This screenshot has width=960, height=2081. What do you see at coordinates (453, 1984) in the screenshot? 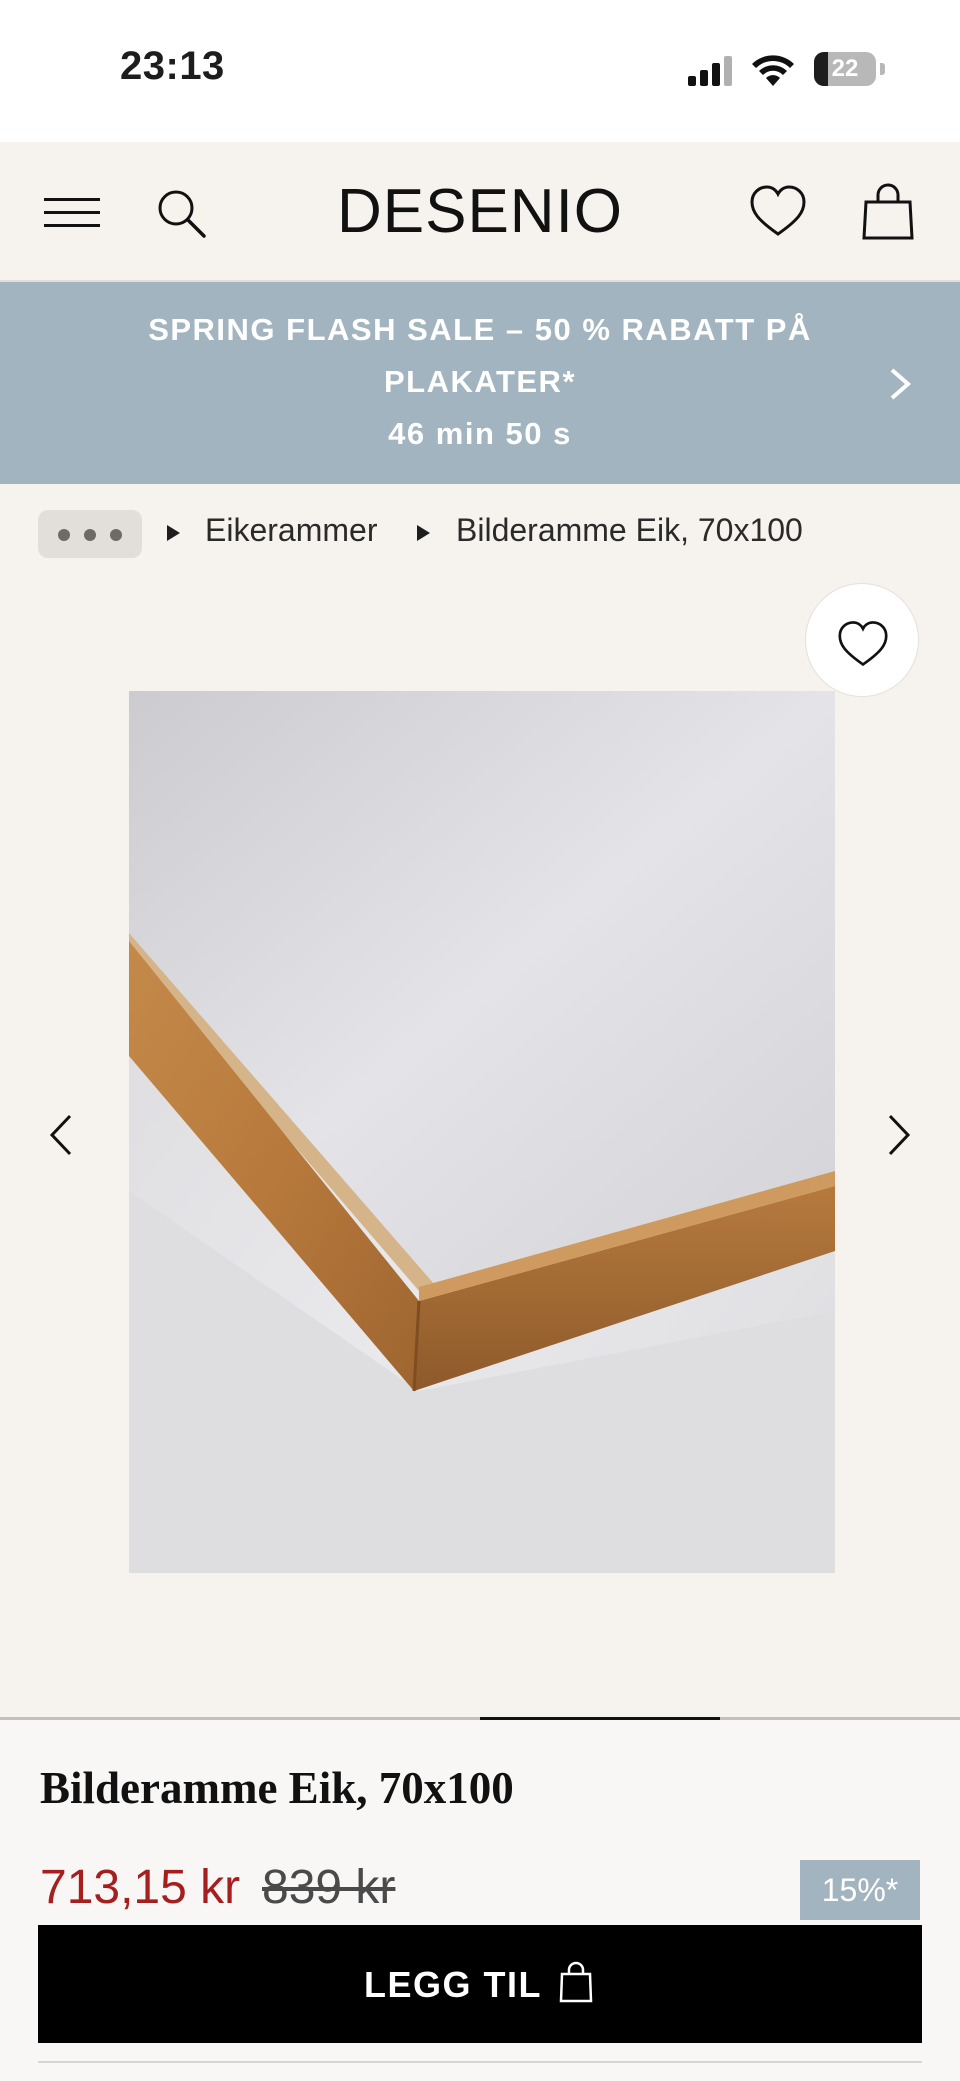
I see `add-to-cart-label: LEGG TIL` at bounding box center [453, 1984].